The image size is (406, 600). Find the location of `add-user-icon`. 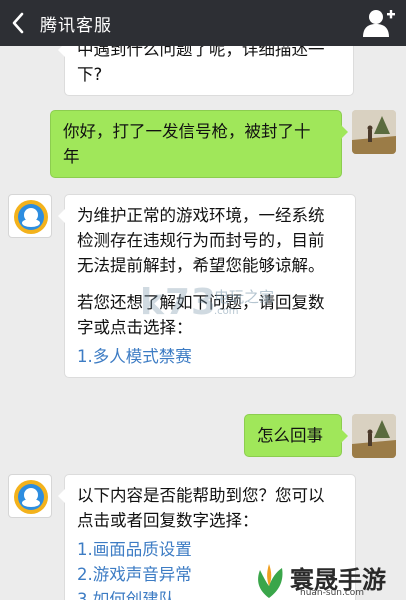

add-user-icon is located at coordinates (379, 23).